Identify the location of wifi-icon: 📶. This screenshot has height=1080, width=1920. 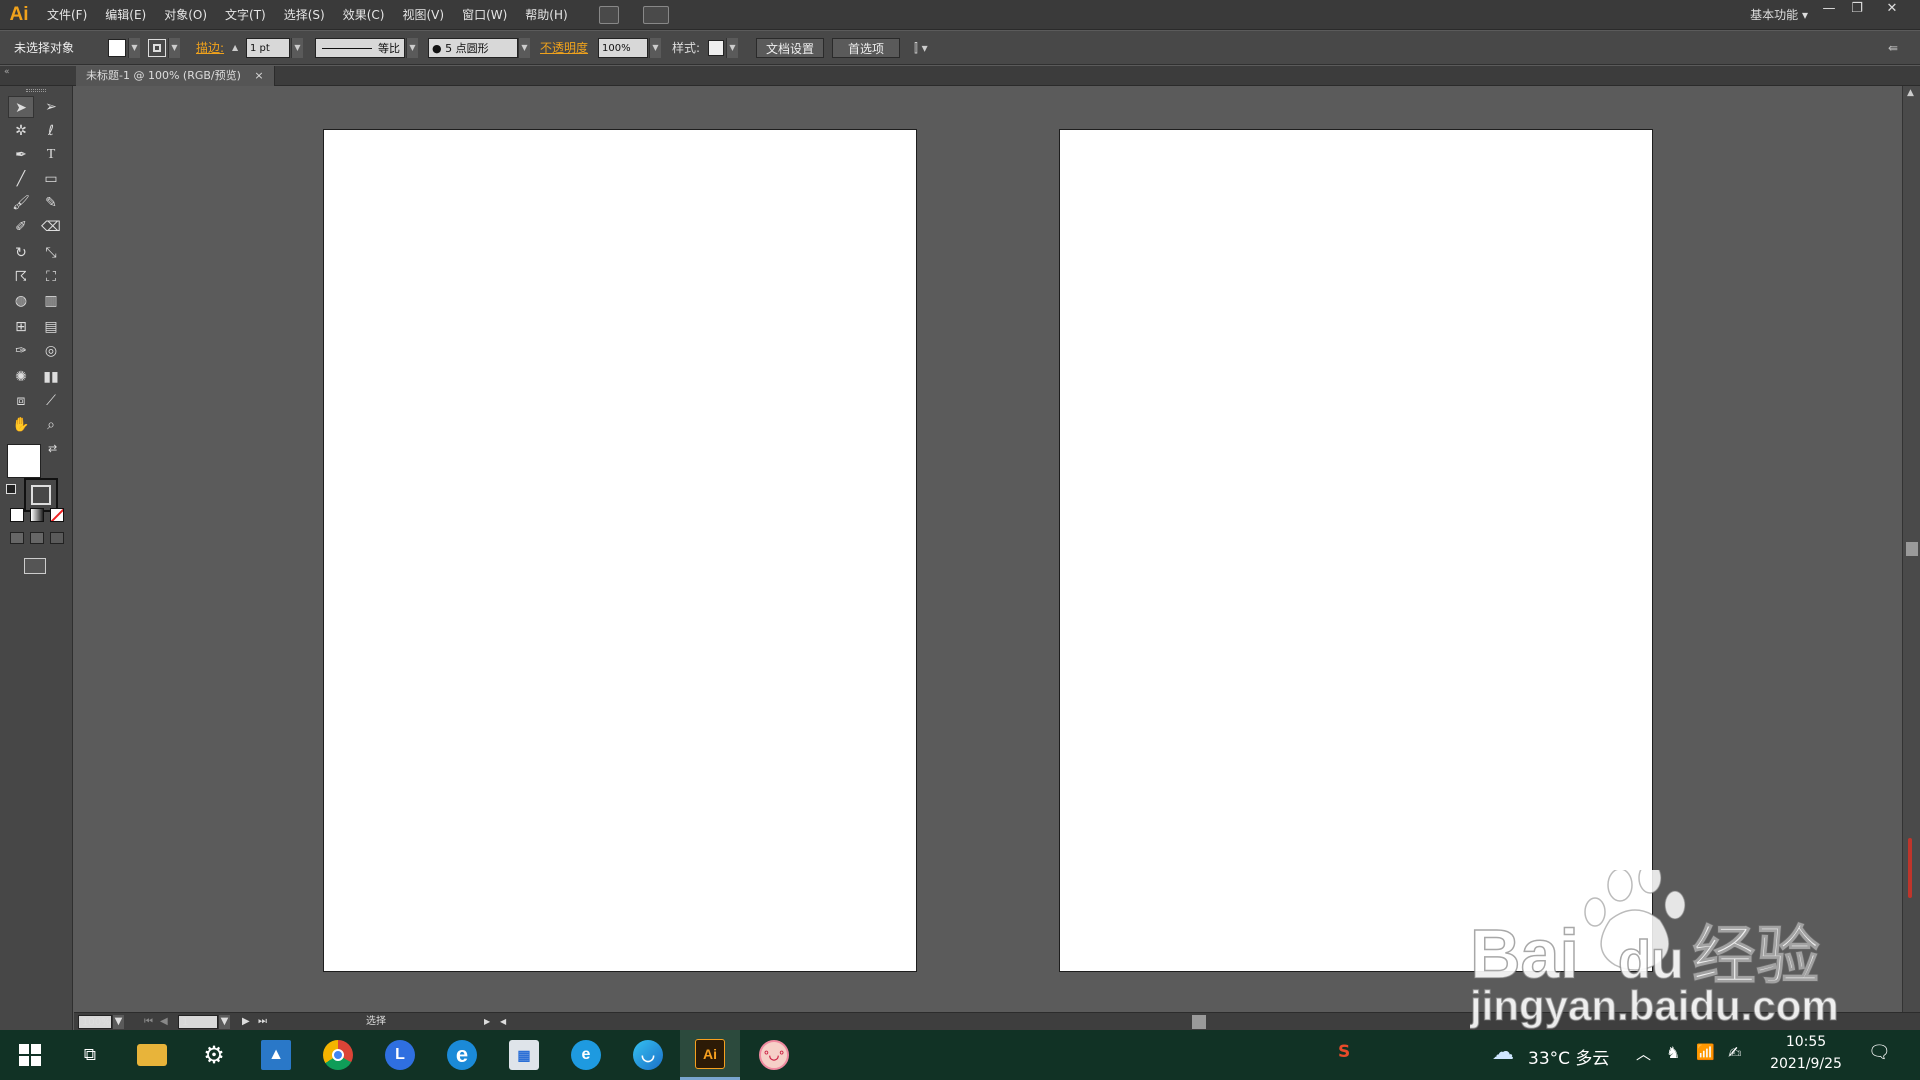
(1705, 1052).